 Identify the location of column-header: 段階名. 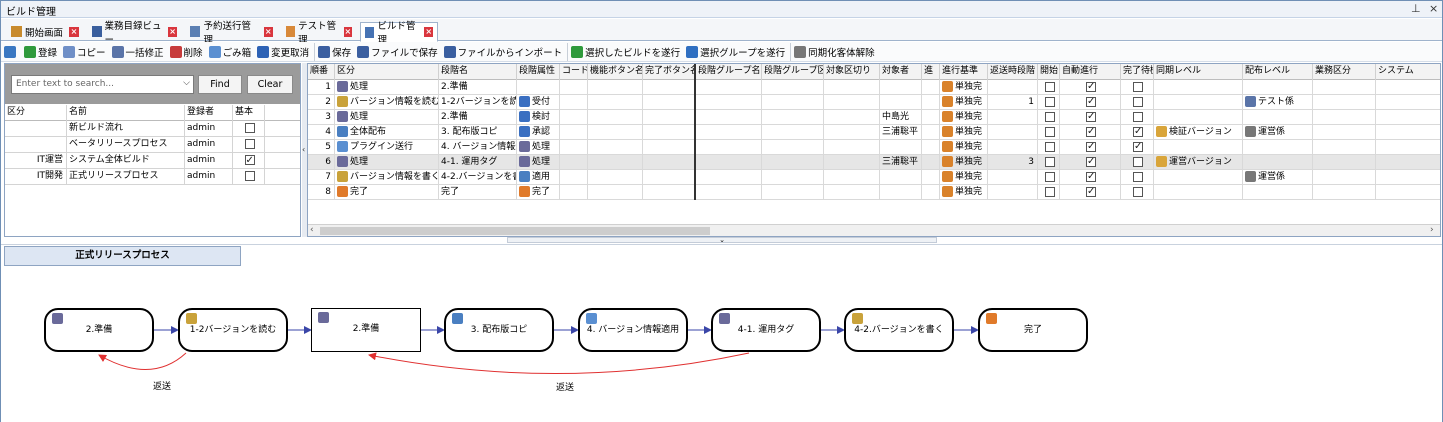
(478, 72).